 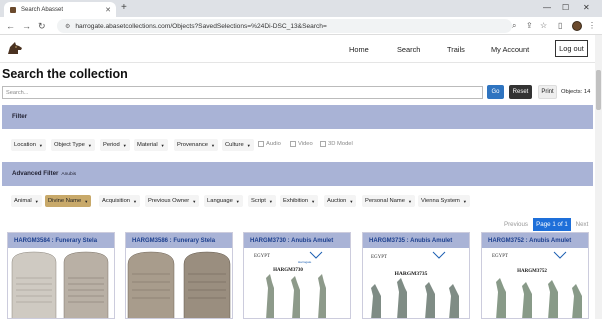 I want to click on advanced-filter-sub: Anubis, so click(x=69, y=174).